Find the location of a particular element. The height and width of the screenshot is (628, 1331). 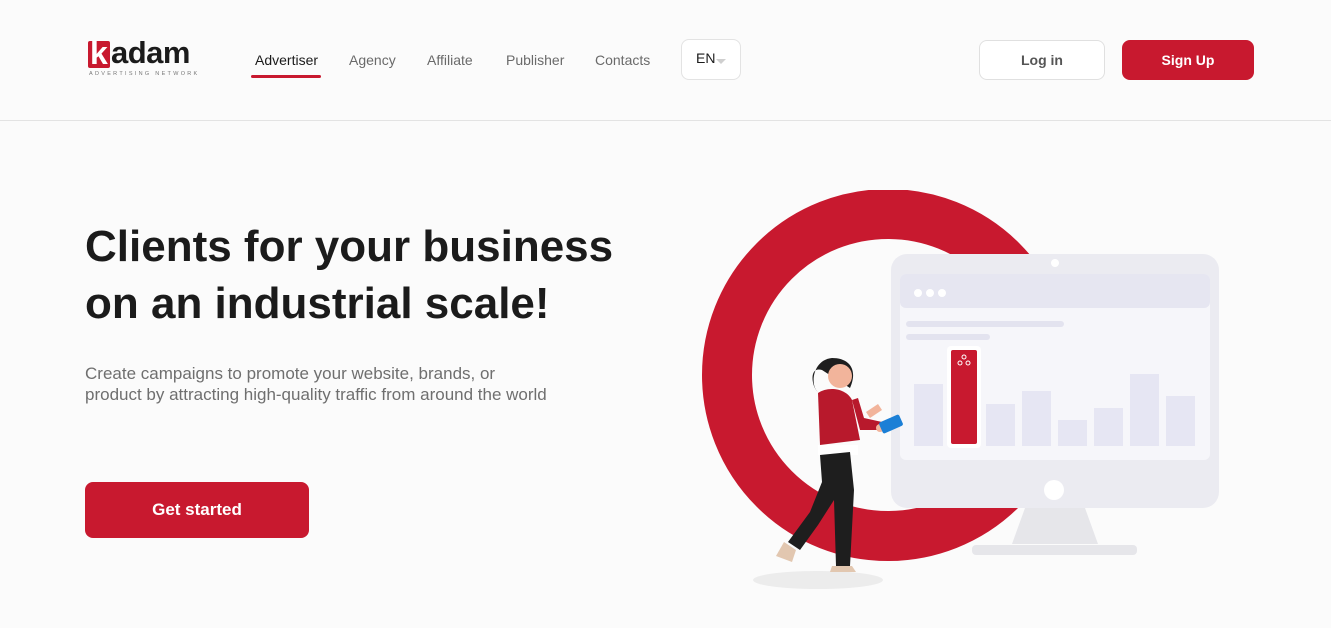

highlight-card is located at coordinates (964, 397).